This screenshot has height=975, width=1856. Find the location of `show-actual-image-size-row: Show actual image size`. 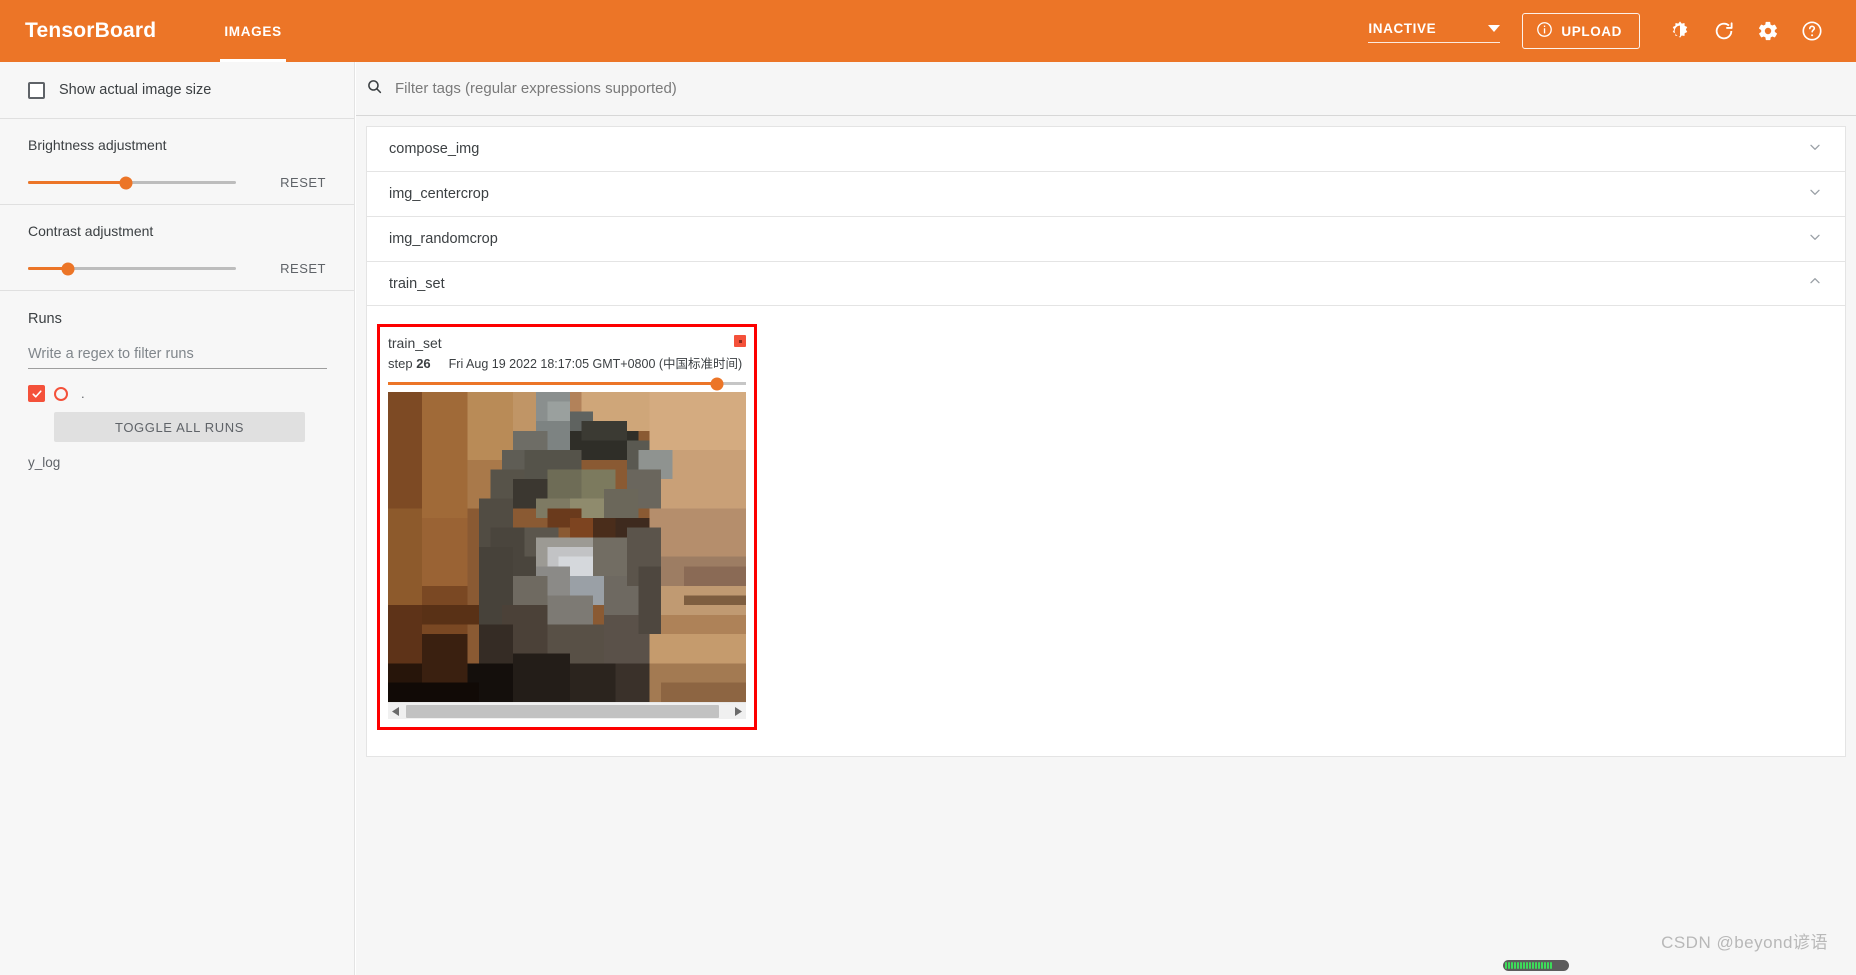

show-actual-image-size-row: Show actual image size is located at coordinates (177, 90).